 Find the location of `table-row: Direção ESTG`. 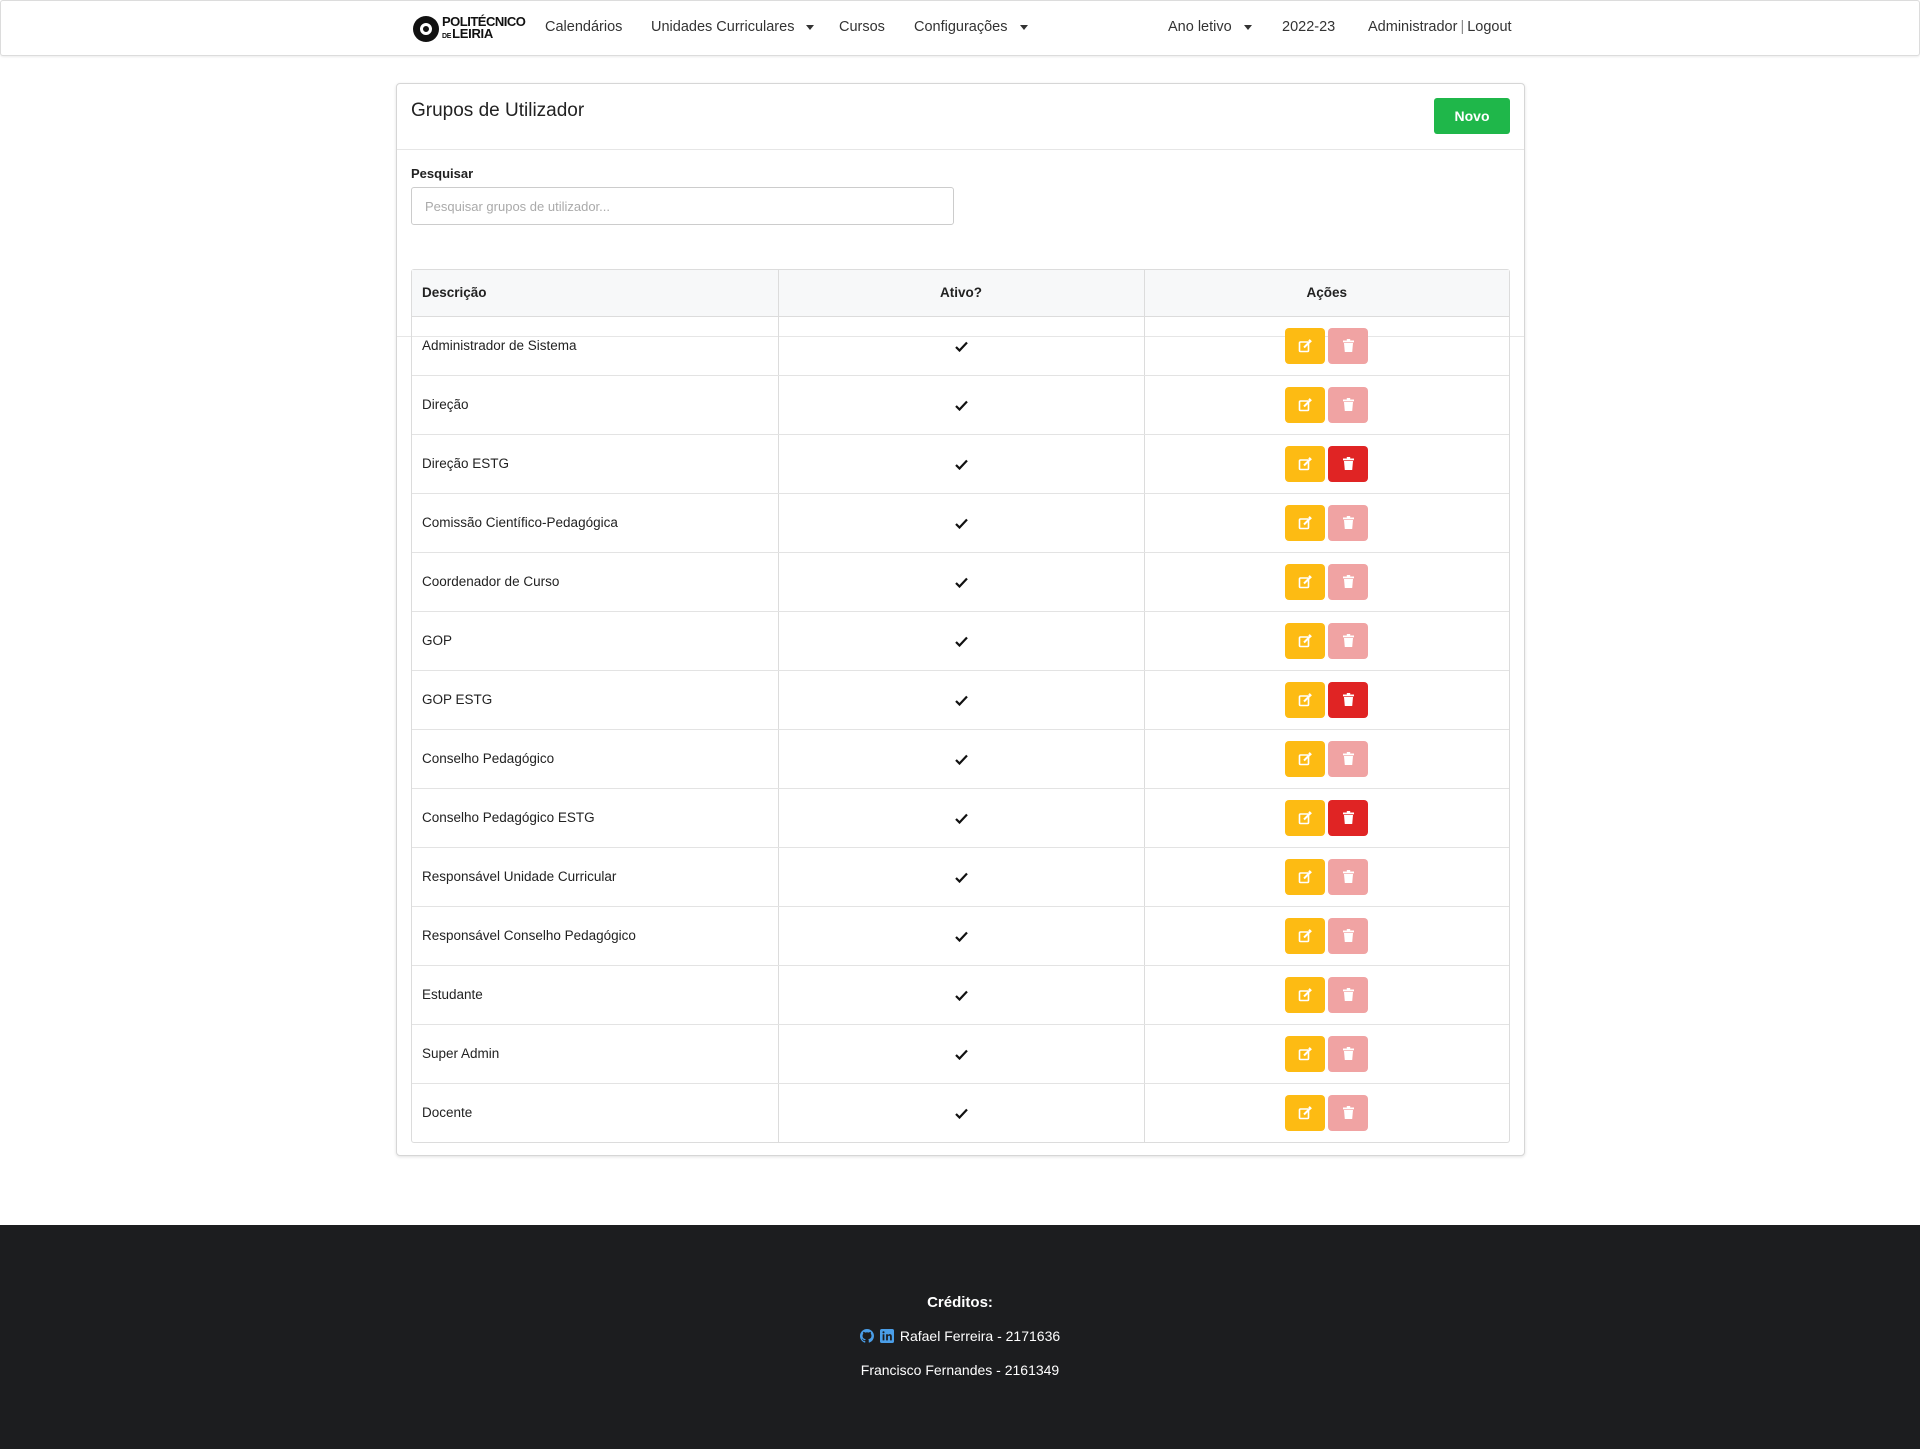

table-row: Direção ESTG is located at coordinates (960, 464).